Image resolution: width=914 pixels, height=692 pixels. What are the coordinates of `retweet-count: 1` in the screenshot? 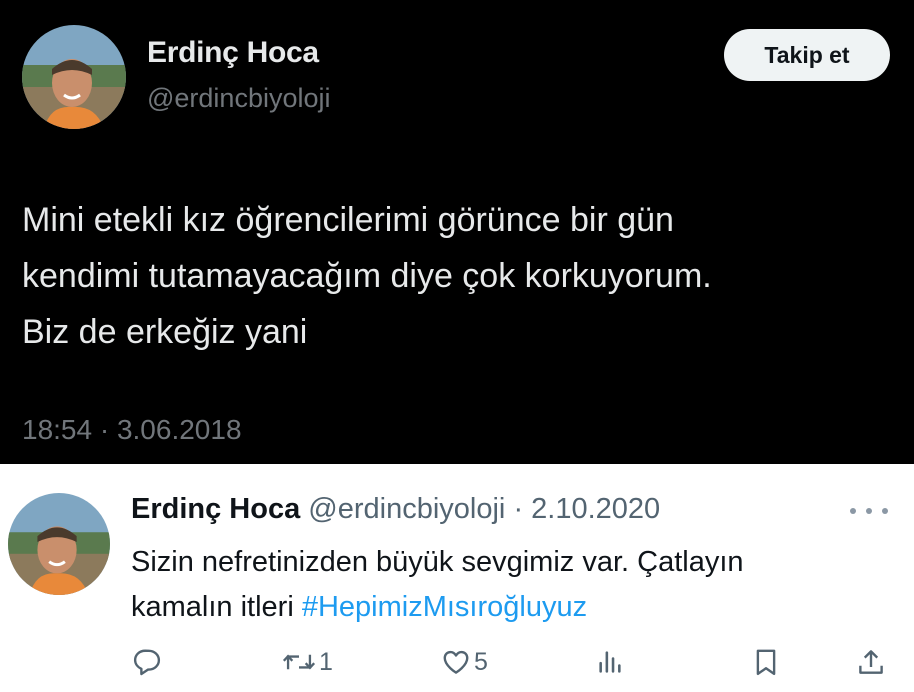 It's located at (326, 661).